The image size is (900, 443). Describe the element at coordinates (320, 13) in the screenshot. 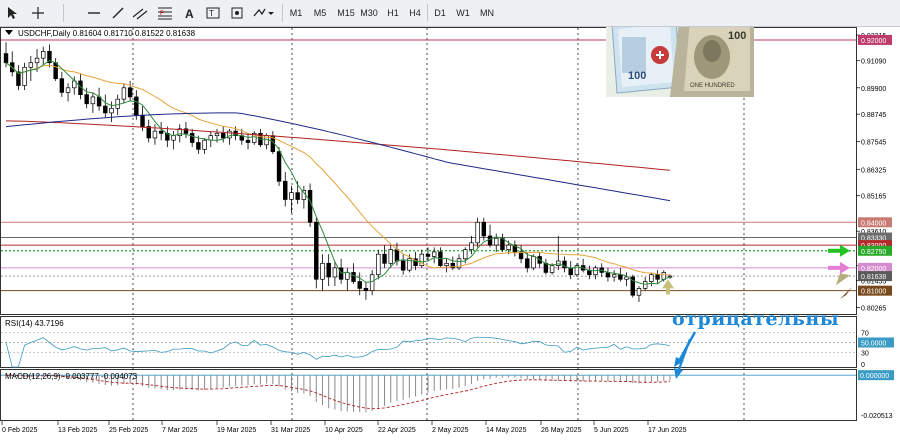

I see `timeframe-m5: M5` at that location.